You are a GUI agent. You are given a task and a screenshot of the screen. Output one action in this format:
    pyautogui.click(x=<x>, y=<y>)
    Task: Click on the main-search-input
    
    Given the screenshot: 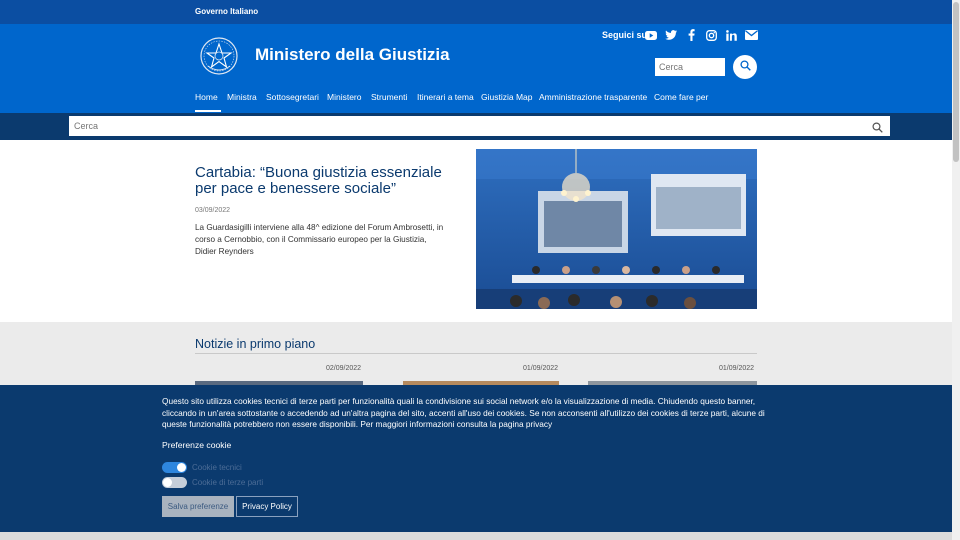 What is the action you would take?
    pyautogui.click(x=479, y=126)
    